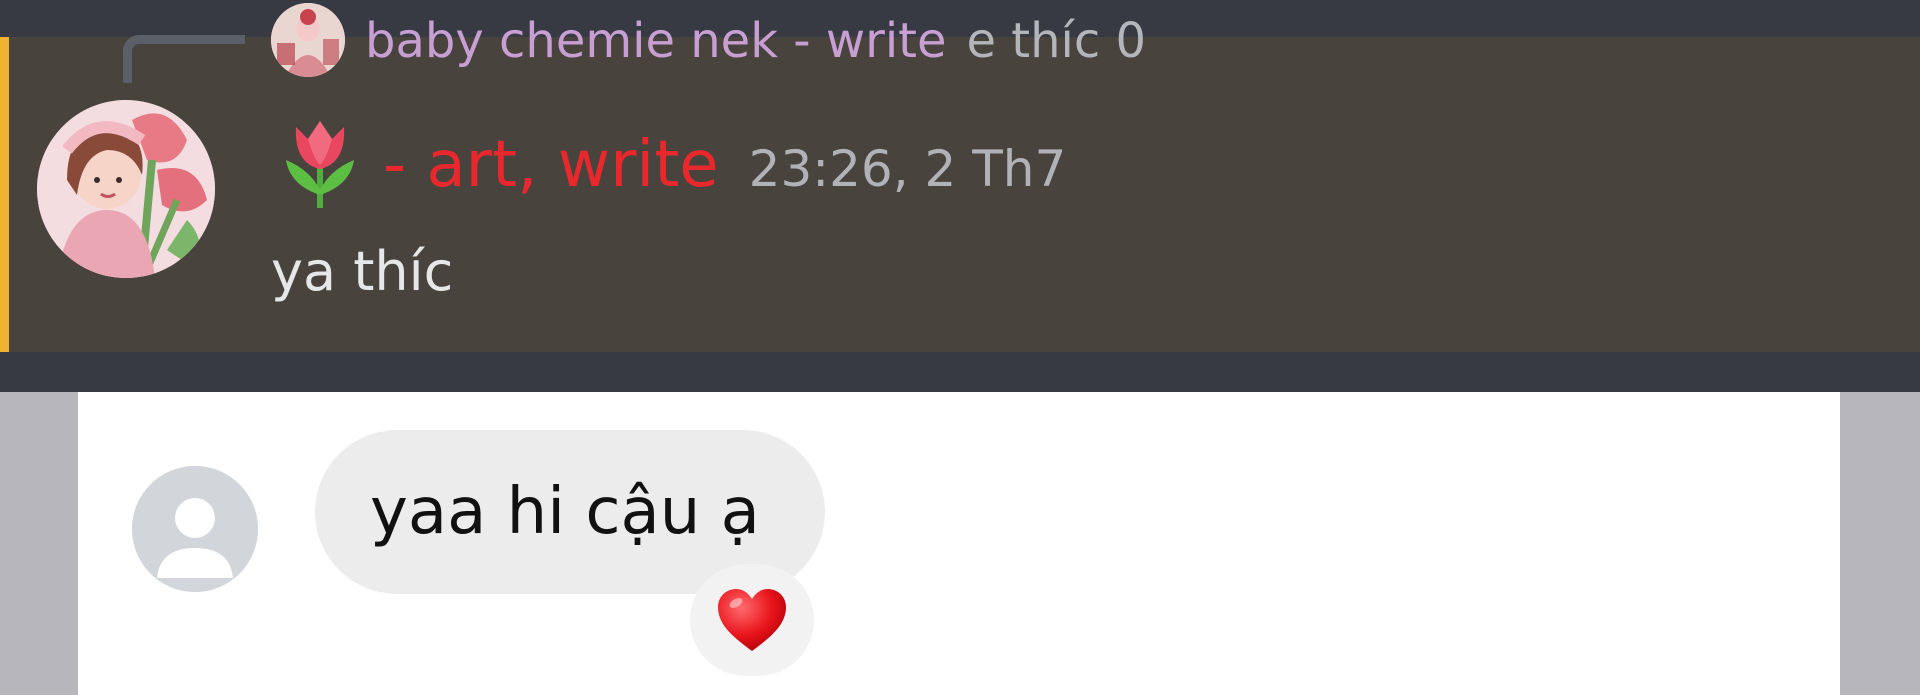  Describe the element at coordinates (39, 543) in the screenshot. I see `left-gutter` at that location.